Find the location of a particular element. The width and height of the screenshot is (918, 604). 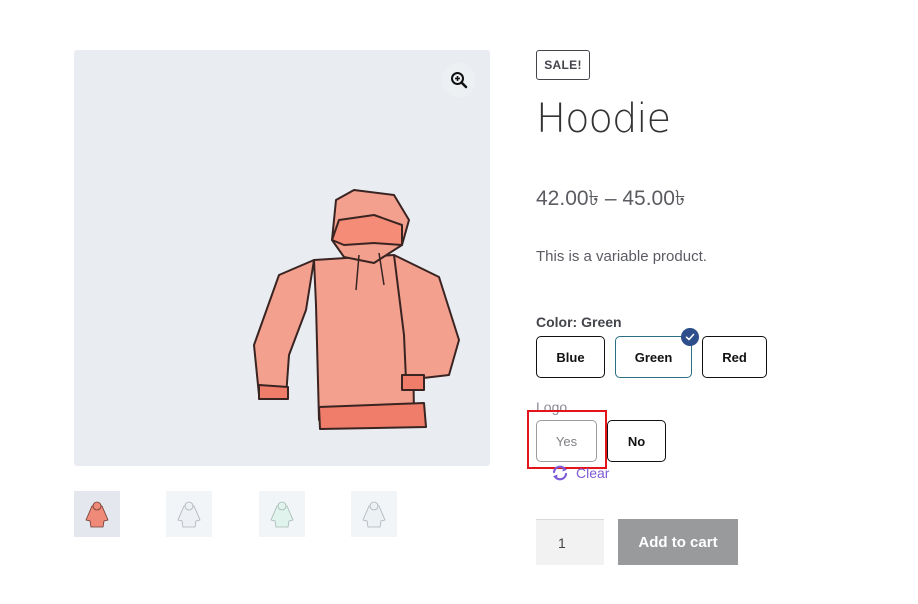

swatch-label: No is located at coordinates (636, 441).